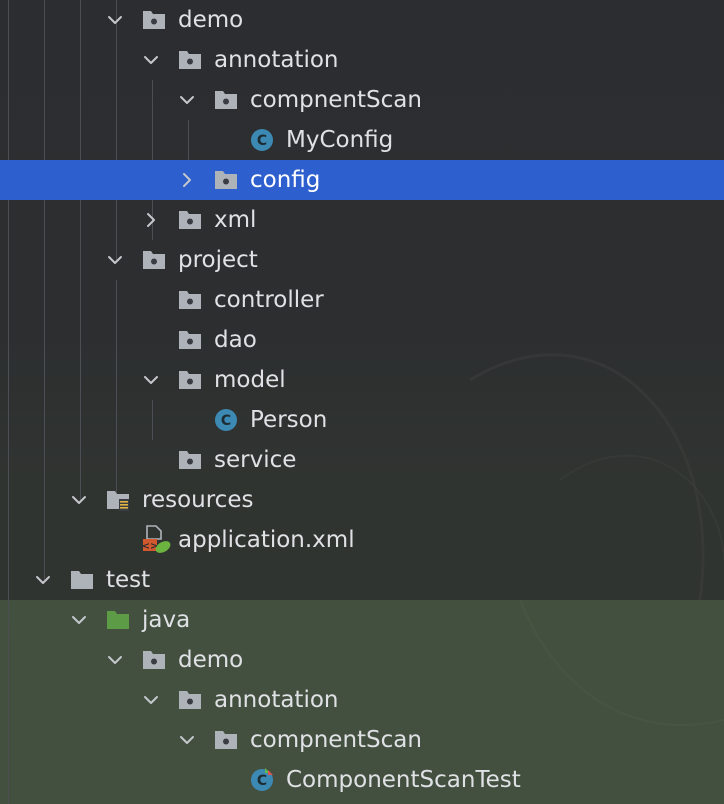 The width and height of the screenshot is (724, 804). I want to click on tree-row-label: model, so click(250, 380).